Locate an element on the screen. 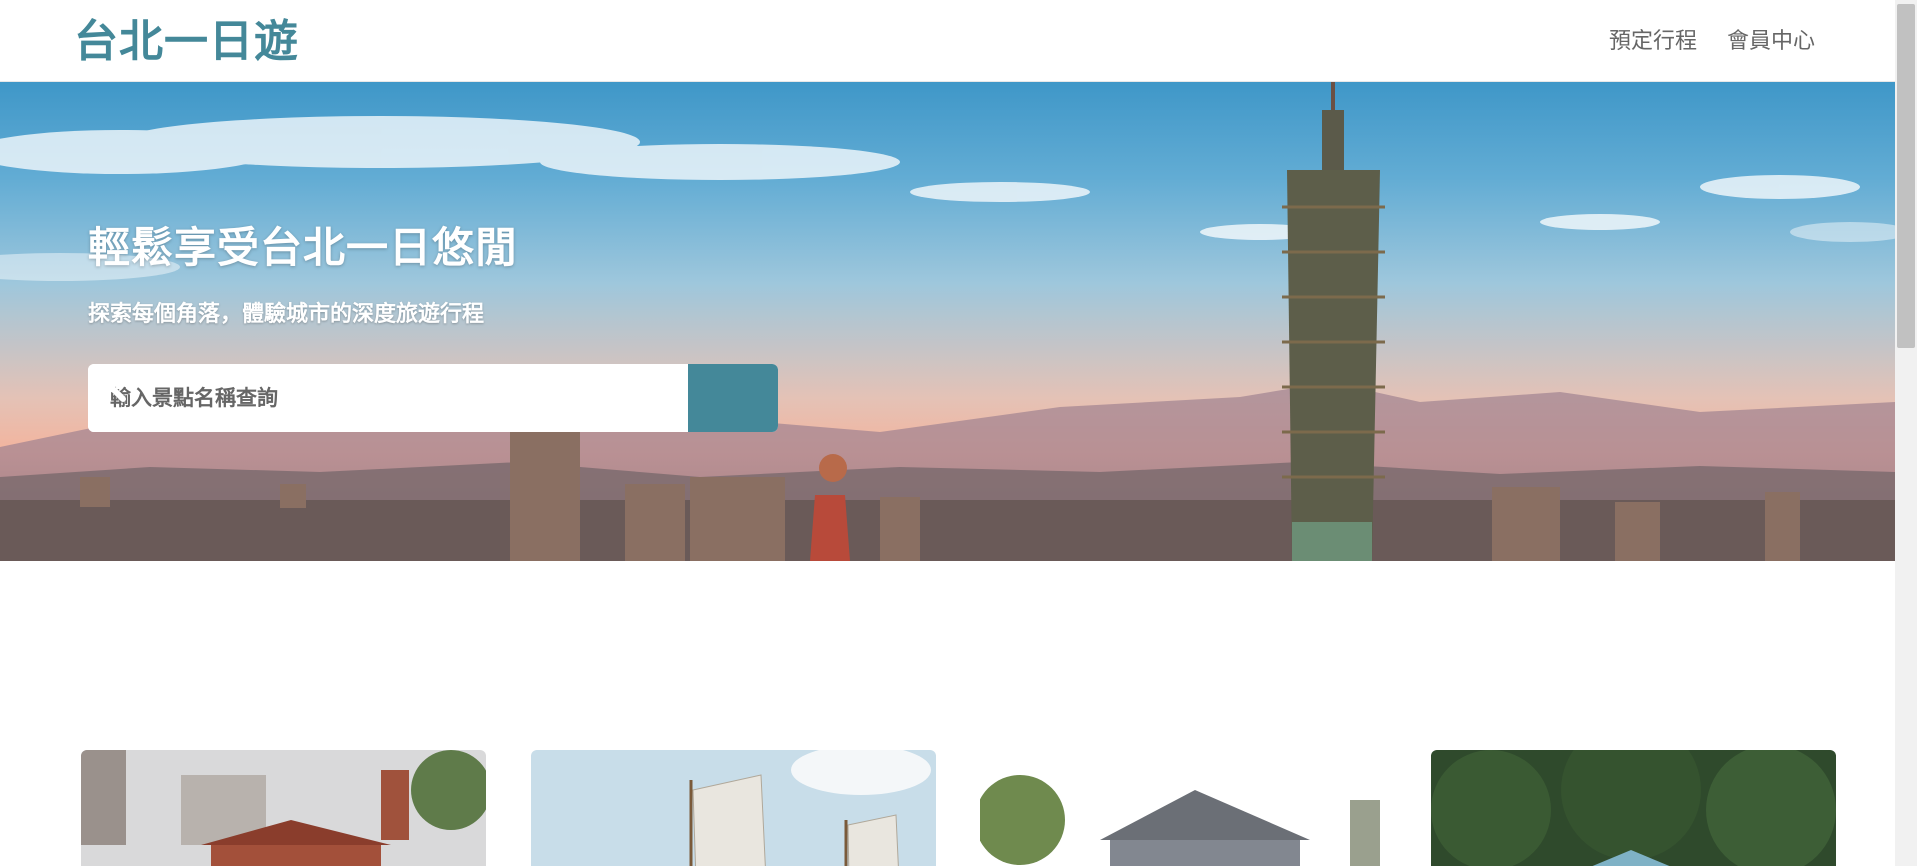 Image resolution: width=1917 pixels, height=866 pixels. red-brick-building-photo is located at coordinates (283, 808).